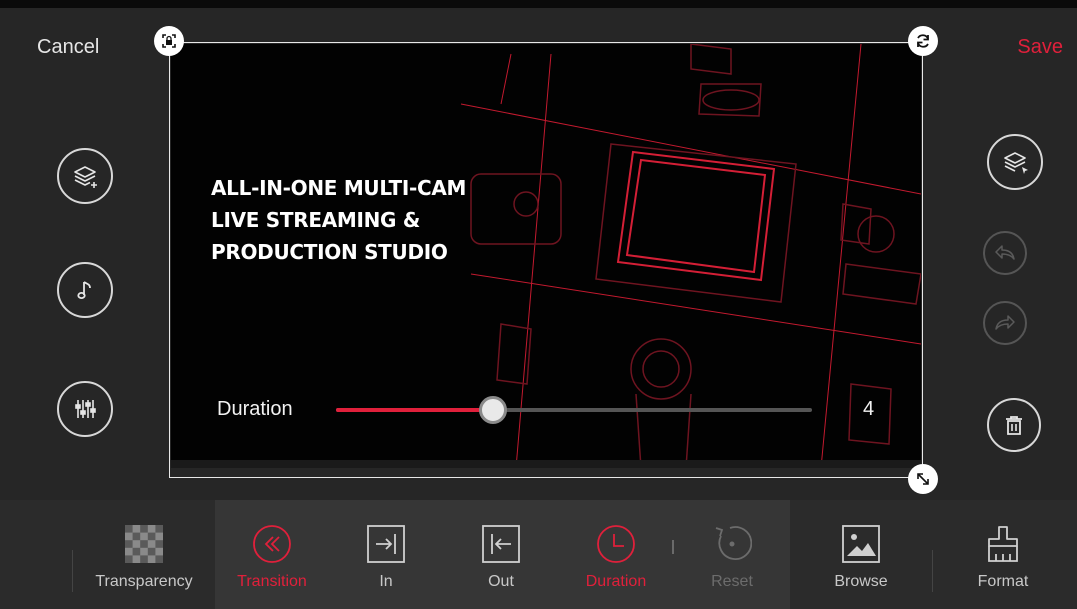 The width and height of the screenshot is (1077, 609). I want to click on select-layer-button, so click(1015, 162).